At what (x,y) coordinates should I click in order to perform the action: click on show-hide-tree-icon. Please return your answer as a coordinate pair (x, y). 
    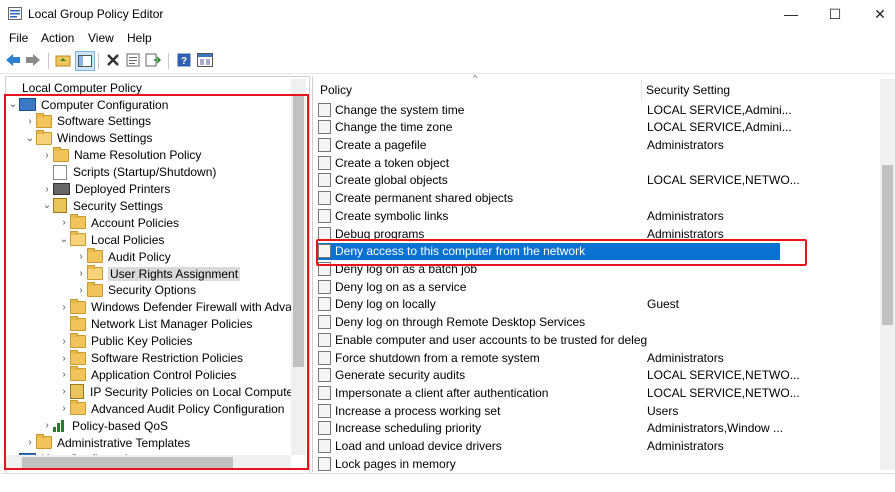
    Looking at the image, I should click on (85, 61).